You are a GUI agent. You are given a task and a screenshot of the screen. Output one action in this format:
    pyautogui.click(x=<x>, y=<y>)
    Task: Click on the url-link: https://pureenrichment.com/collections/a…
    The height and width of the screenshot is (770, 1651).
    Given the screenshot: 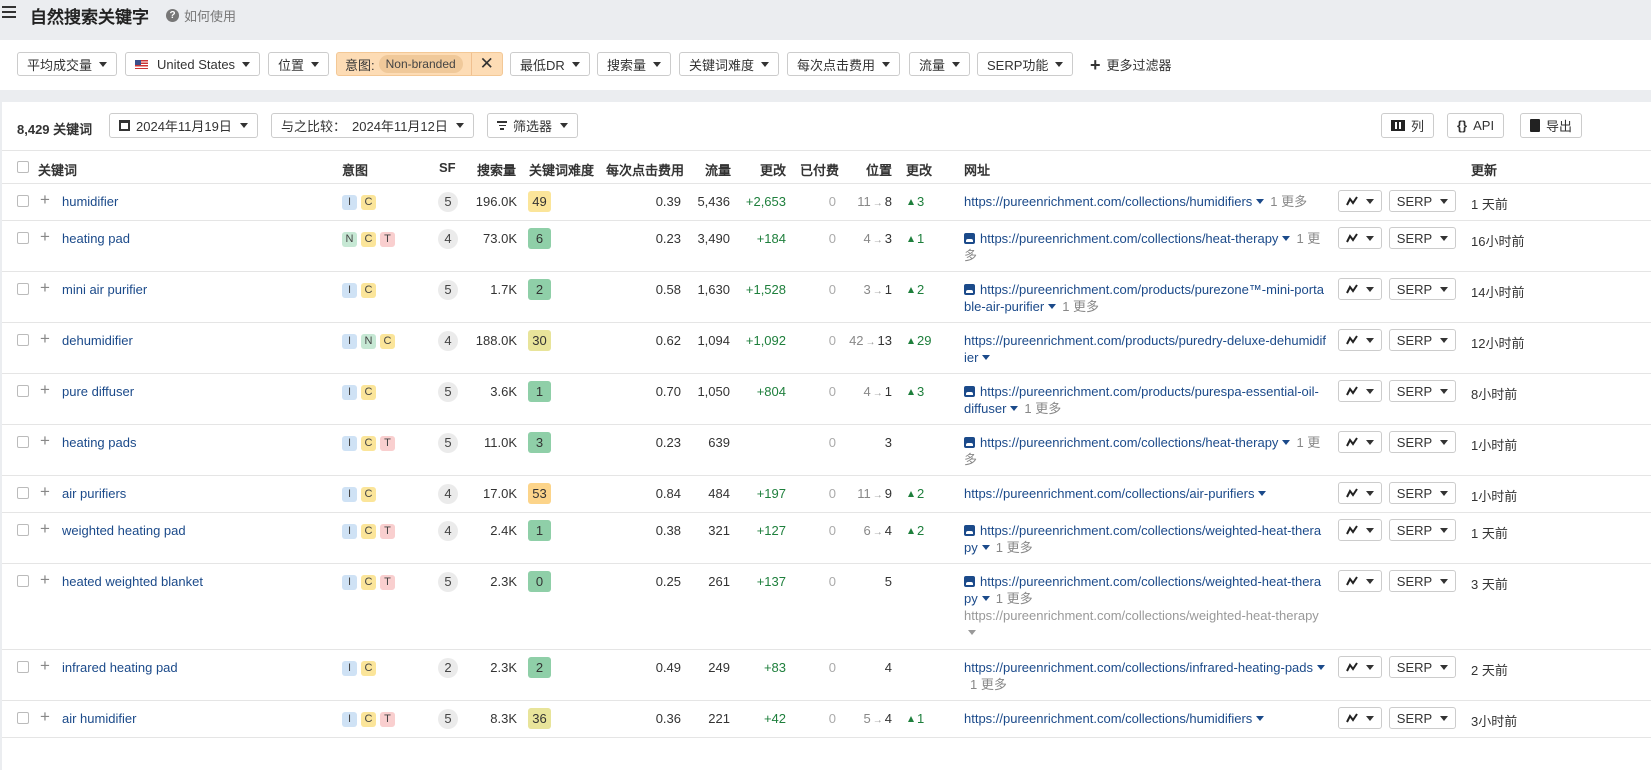 What is the action you would take?
    pyautogui.click(x=1109, y=493)
    